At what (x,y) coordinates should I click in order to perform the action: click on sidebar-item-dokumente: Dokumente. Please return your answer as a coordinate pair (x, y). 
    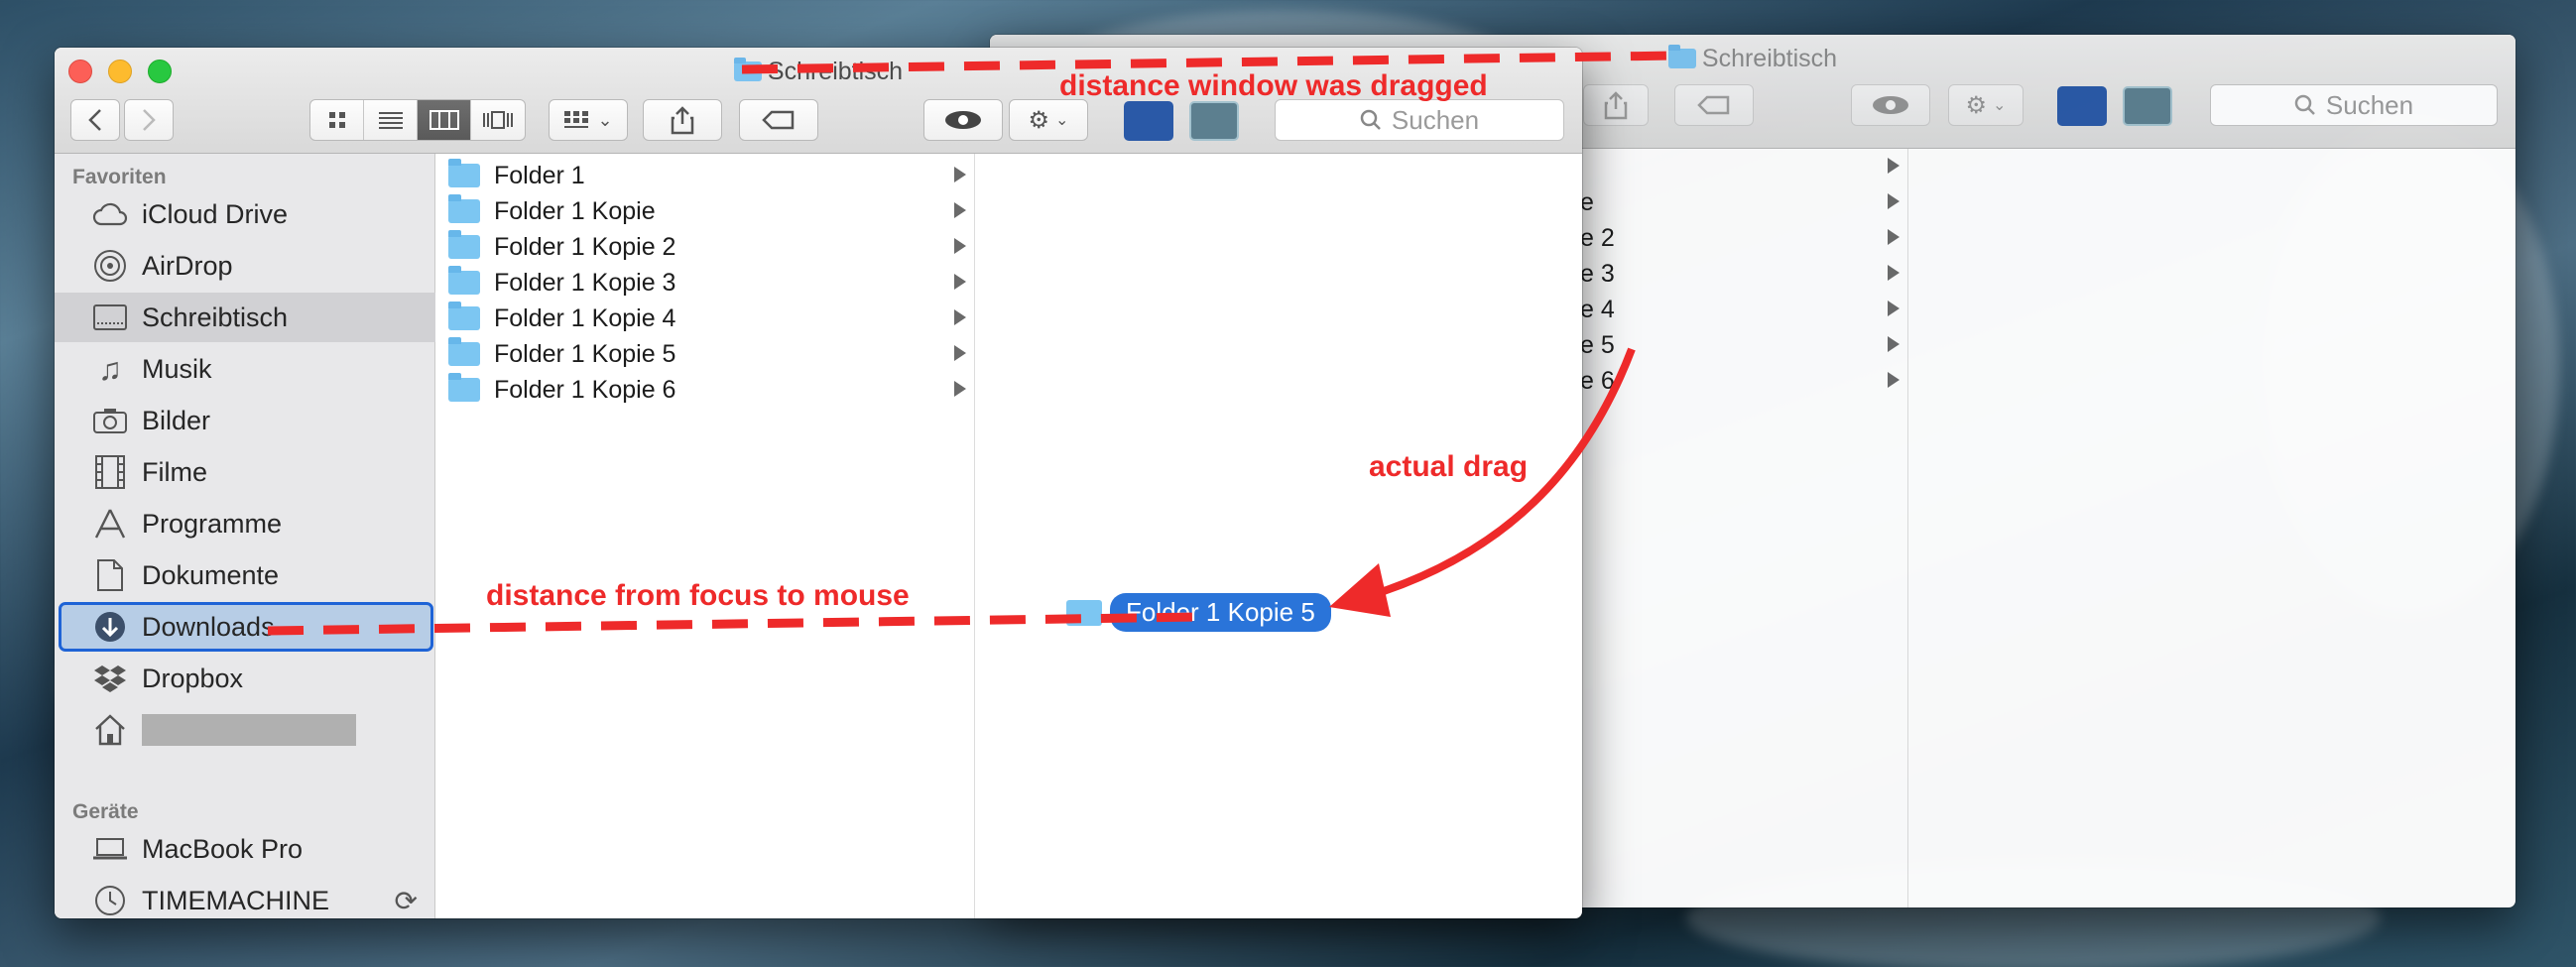
    Looking at the image, I should click on (245, 575).